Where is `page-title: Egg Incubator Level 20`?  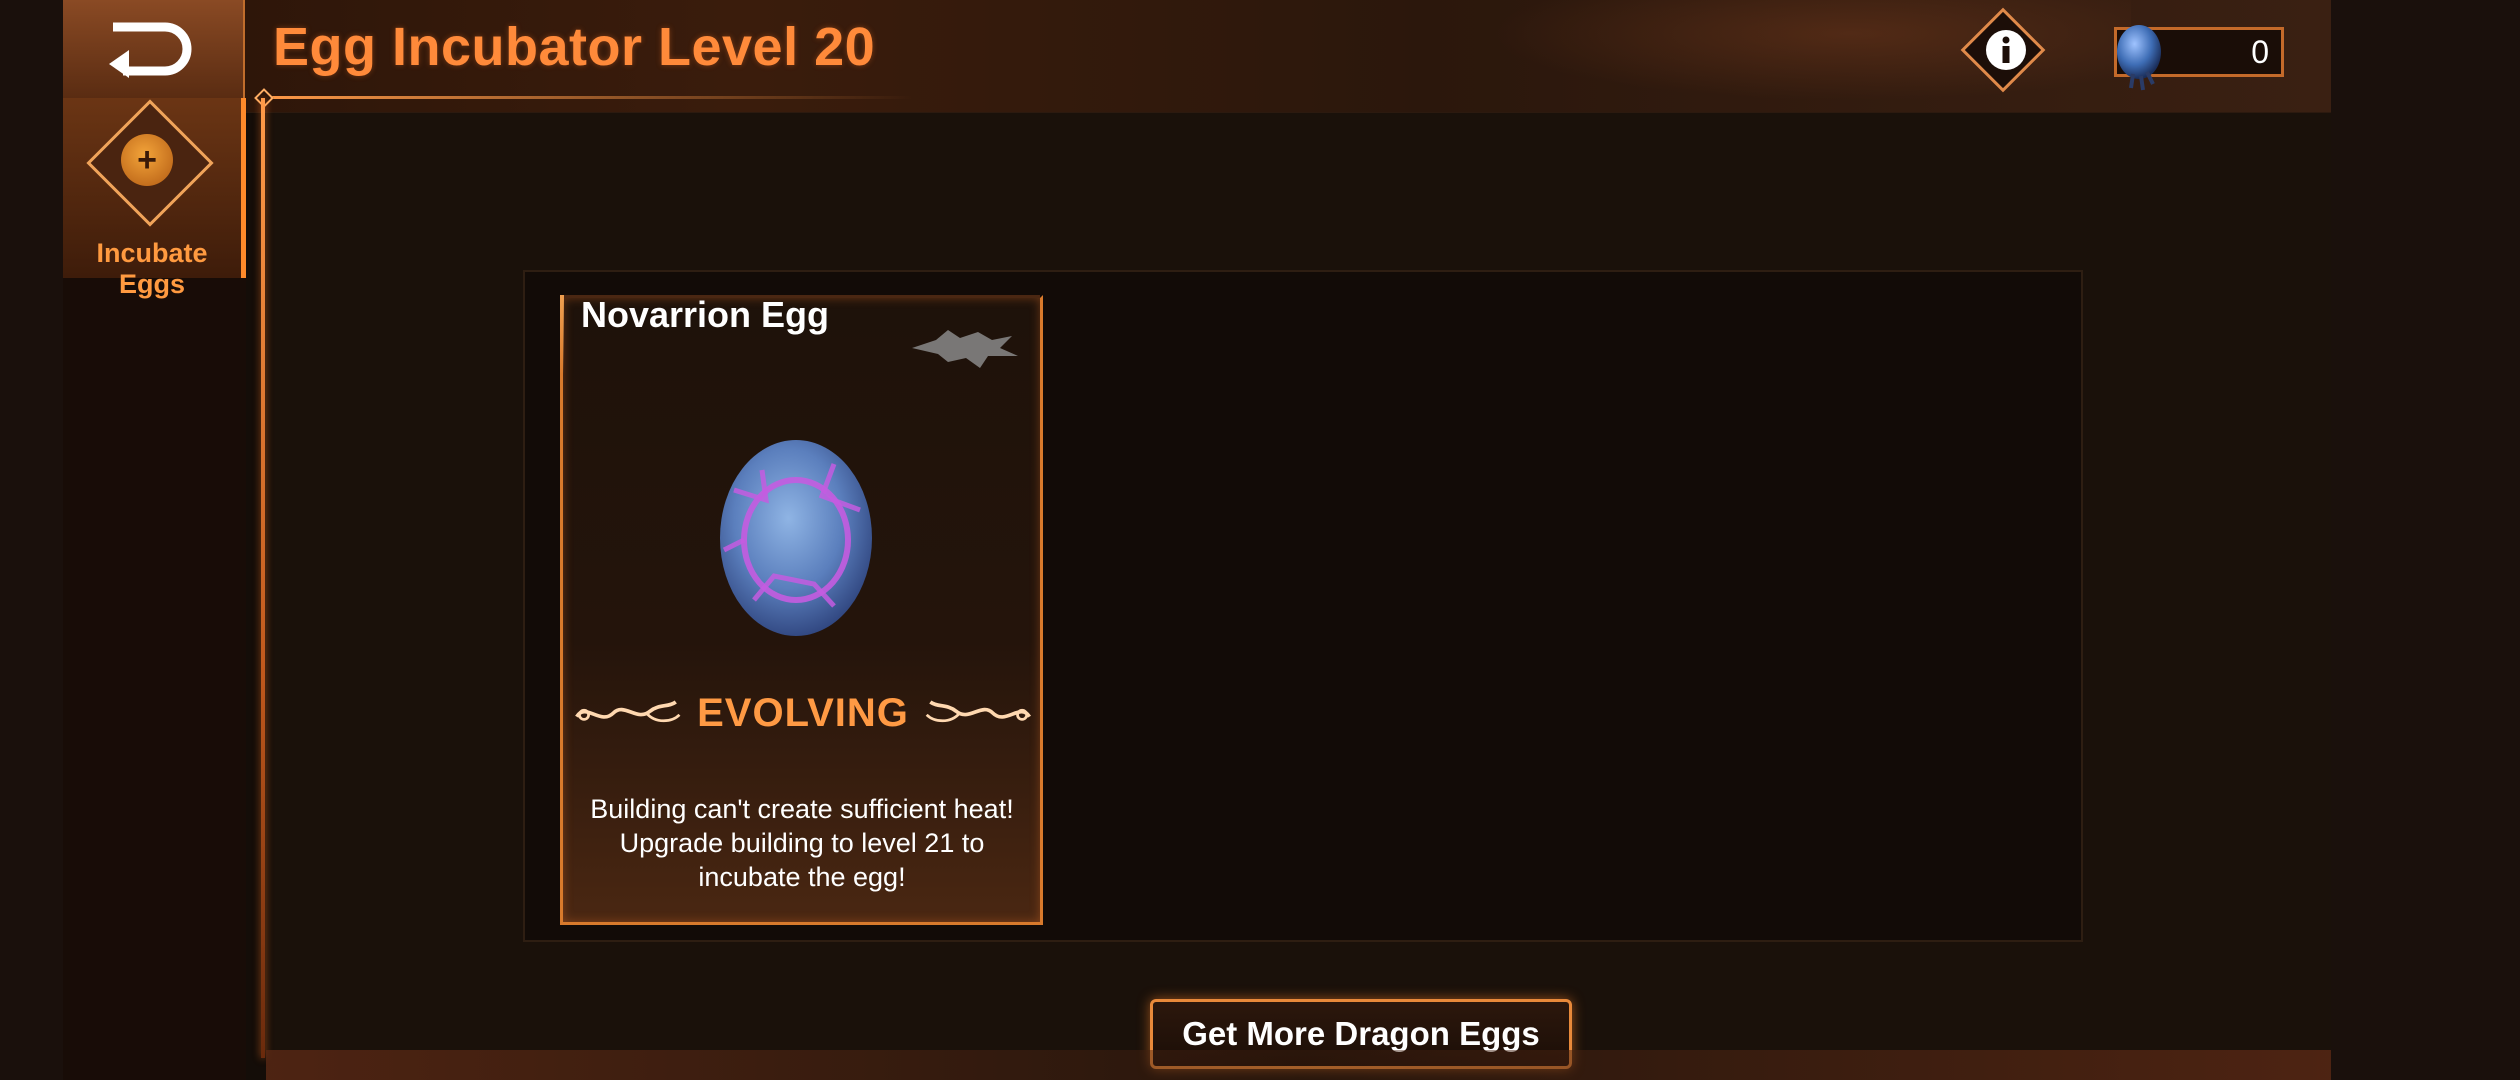
page-title: Egg Incubator Level 20 is located at coordinates (574, 47).